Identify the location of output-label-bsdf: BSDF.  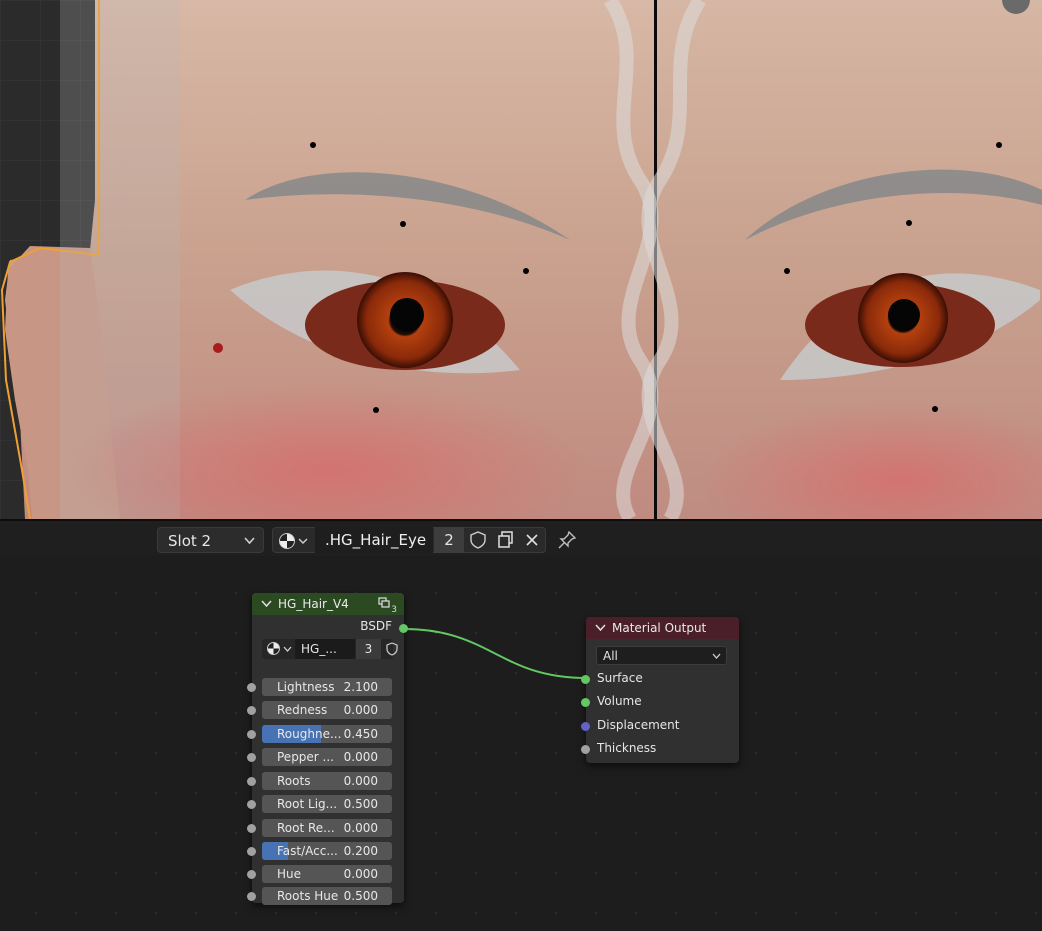
(376, 626).